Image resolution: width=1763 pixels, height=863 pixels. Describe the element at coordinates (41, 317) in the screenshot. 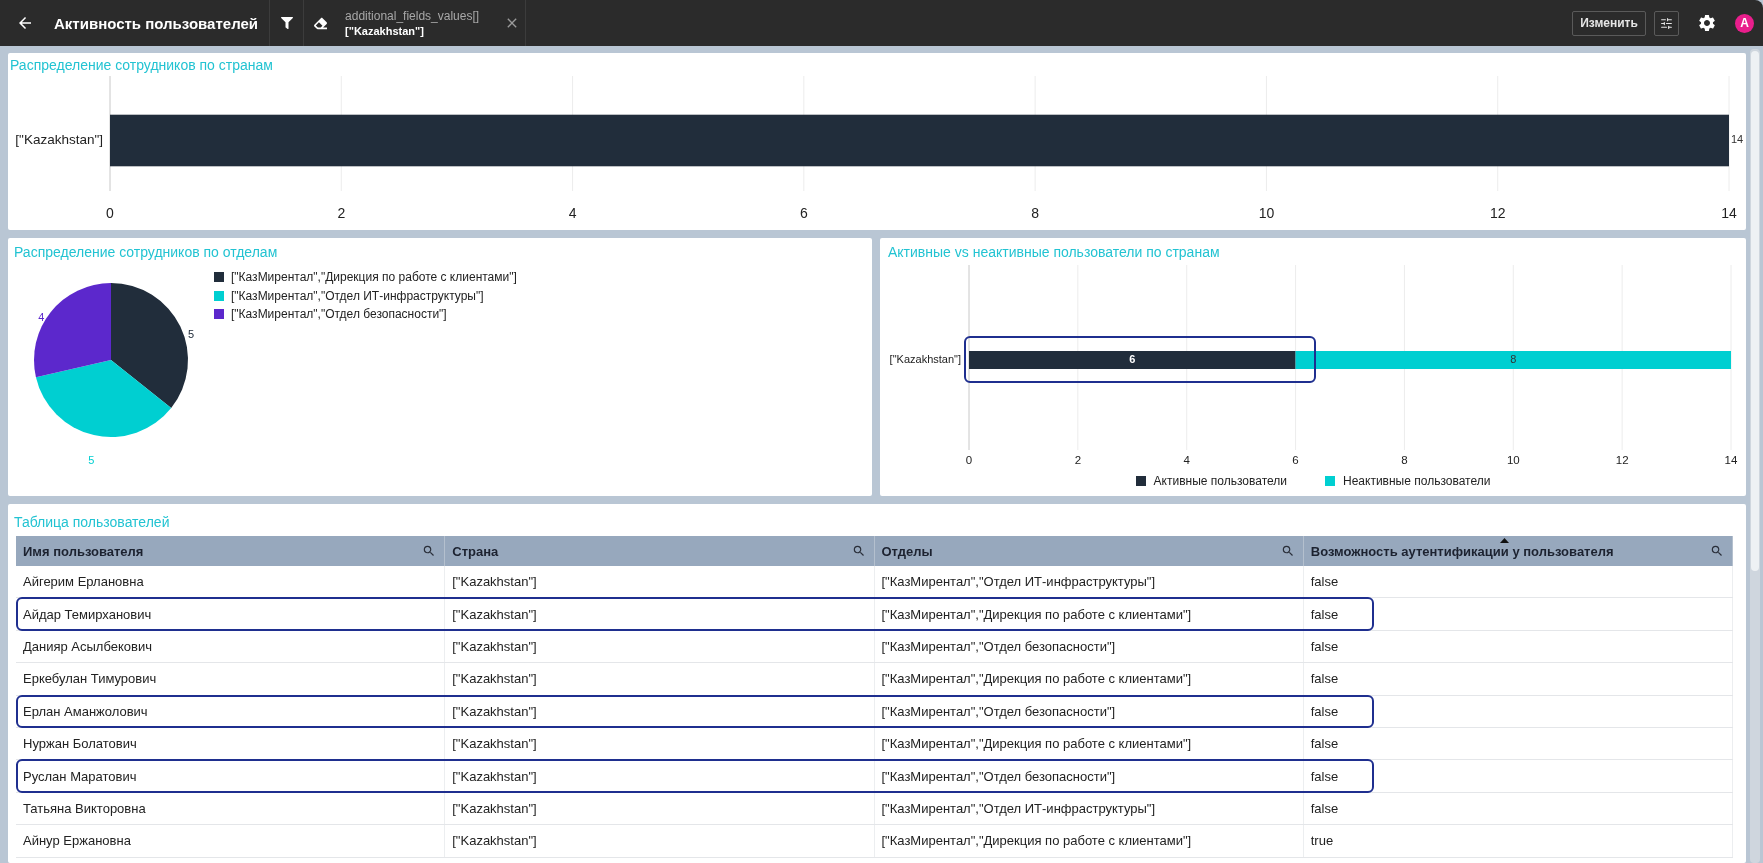

I see `data-label: 4` at that location.